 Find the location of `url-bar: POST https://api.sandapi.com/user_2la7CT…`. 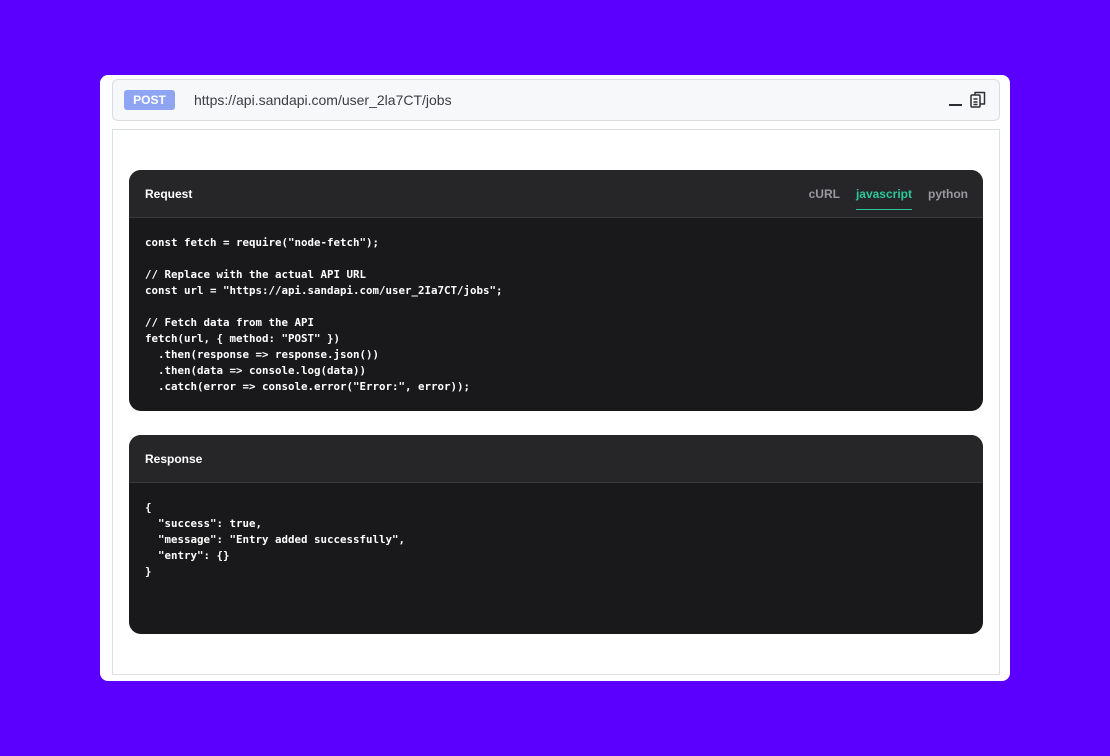

url-bar: POST https://api.sandapi.com/user_2la7CT… is located at coordinates (556, 100).